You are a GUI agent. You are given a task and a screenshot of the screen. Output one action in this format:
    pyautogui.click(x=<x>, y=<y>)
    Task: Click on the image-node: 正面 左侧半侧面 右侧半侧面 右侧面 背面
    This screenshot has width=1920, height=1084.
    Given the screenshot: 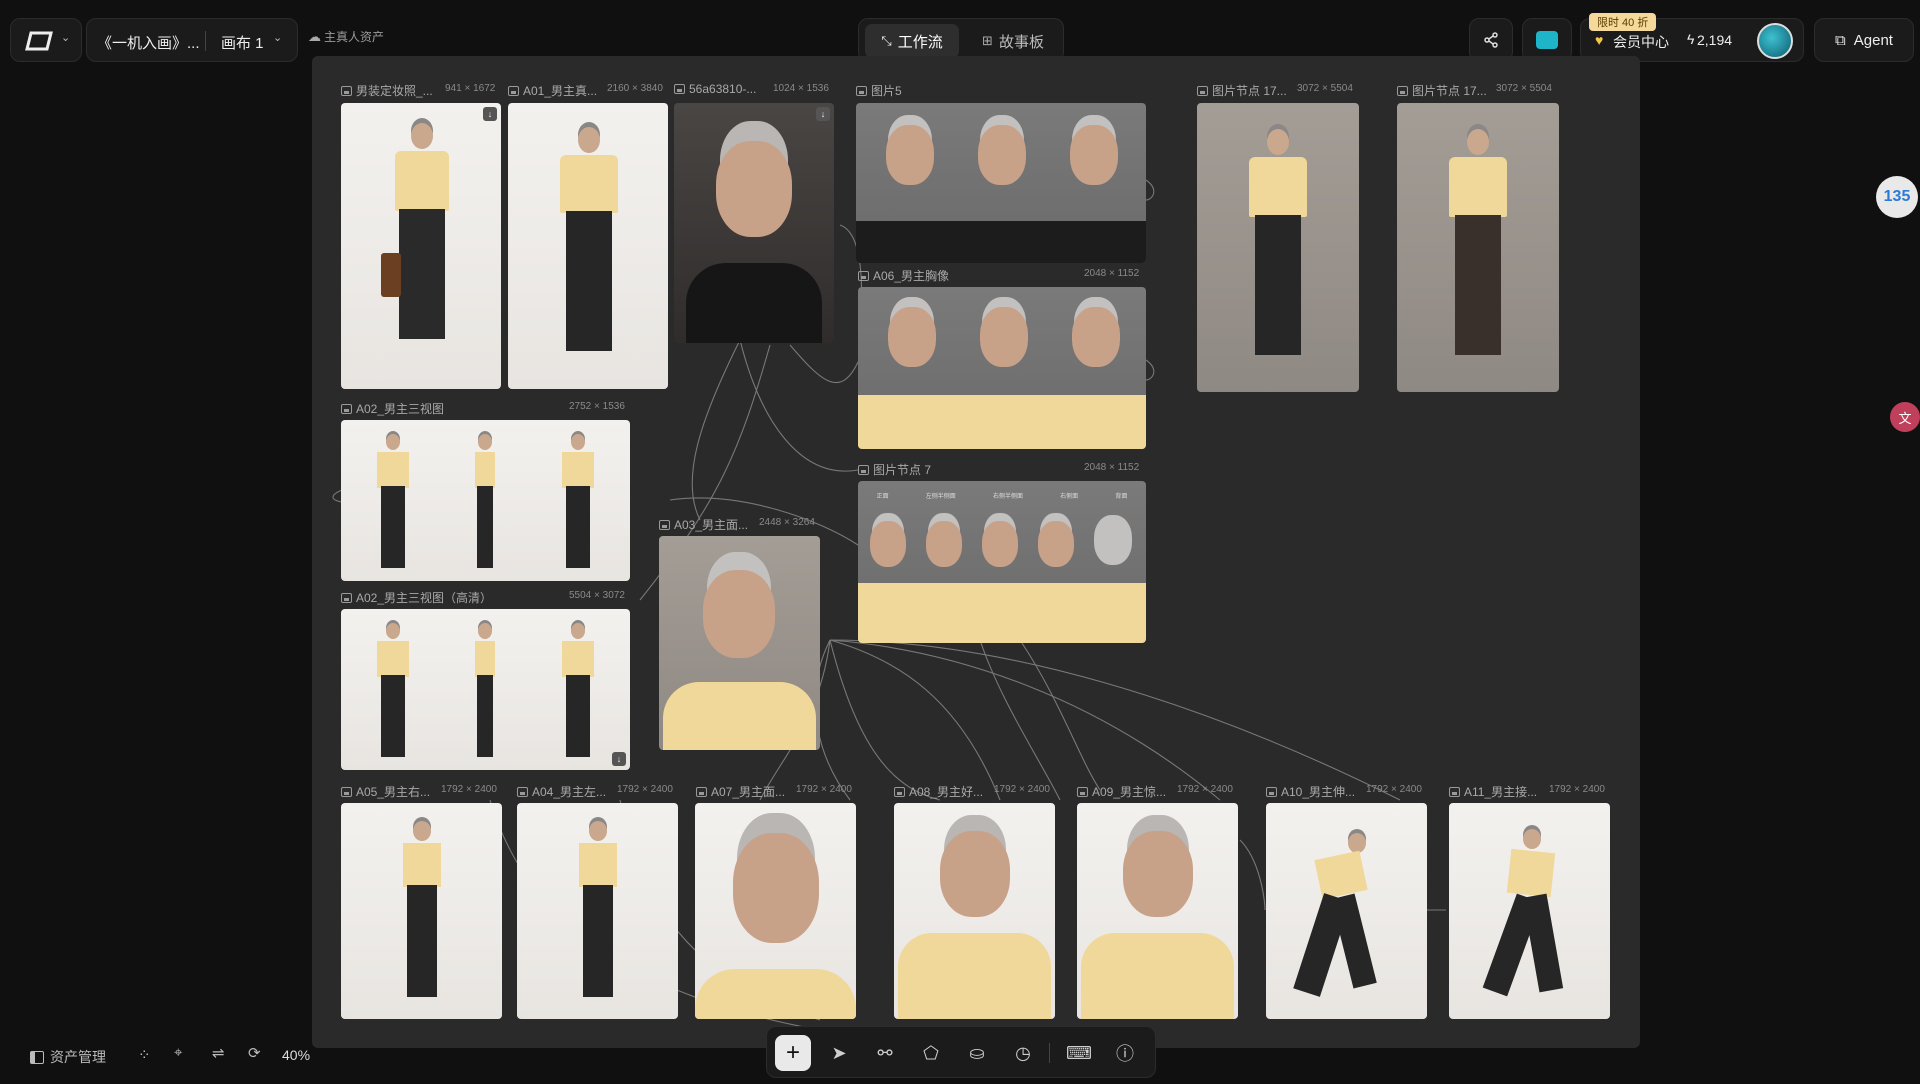 What is the action you would take?
    pyautogui.click(x=1002, y=562)
    